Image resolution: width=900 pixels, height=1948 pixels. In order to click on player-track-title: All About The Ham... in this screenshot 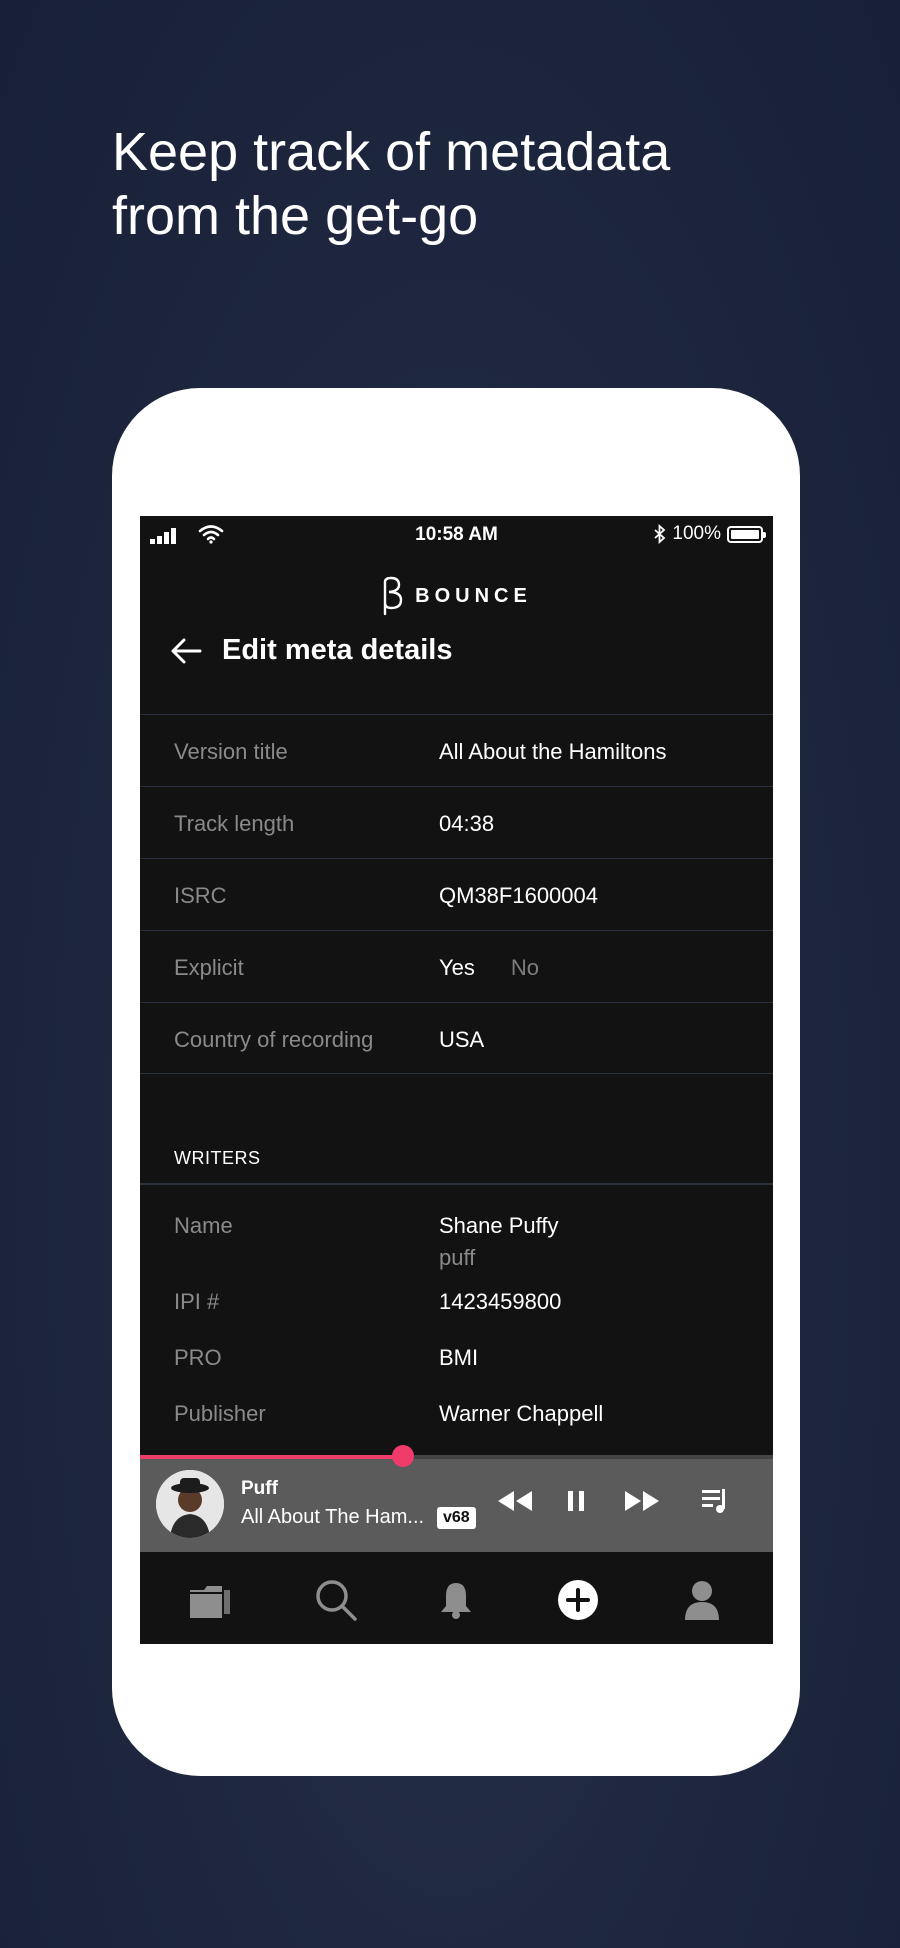, I will do `click(333, 1517)`.